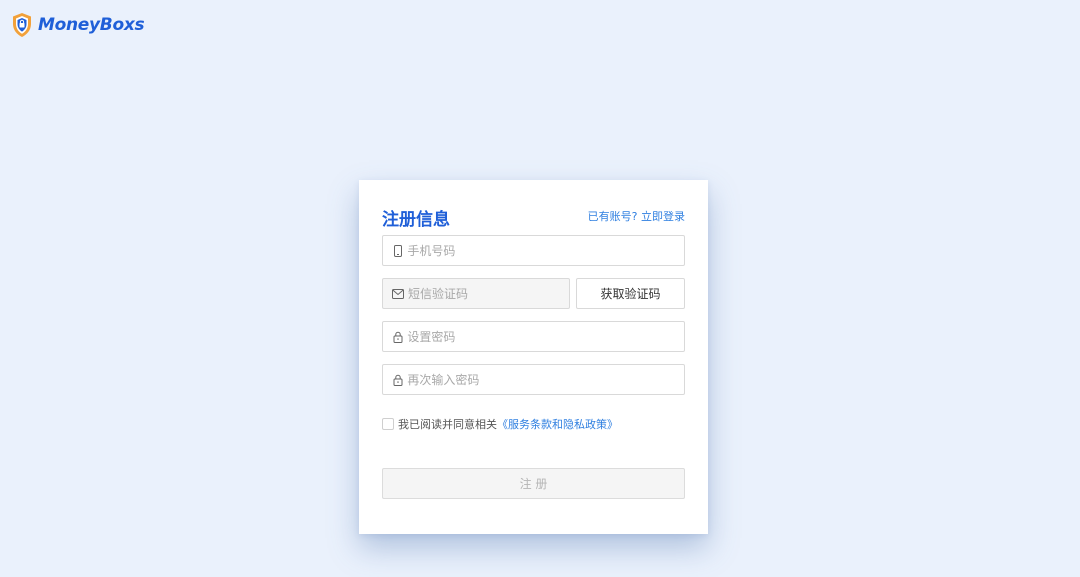 This screenshot has width=1080, height=577. What do you see at coordinates (545, 379) in the screenshot?
I see `confirm-password-input` at bounding box center [545, 379].